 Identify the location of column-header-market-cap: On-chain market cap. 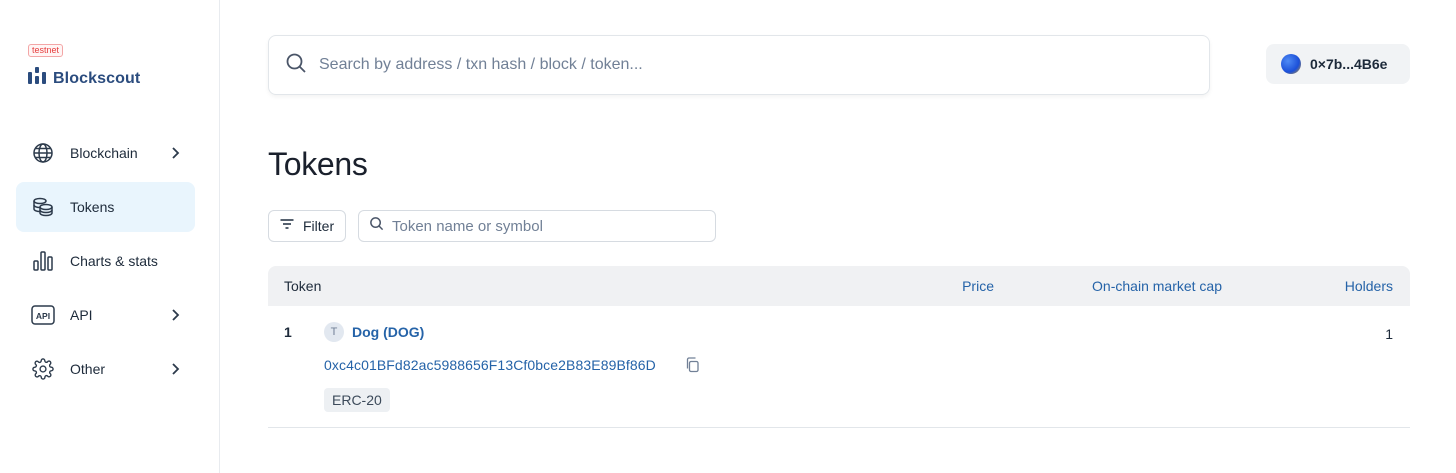
(1157, 286).